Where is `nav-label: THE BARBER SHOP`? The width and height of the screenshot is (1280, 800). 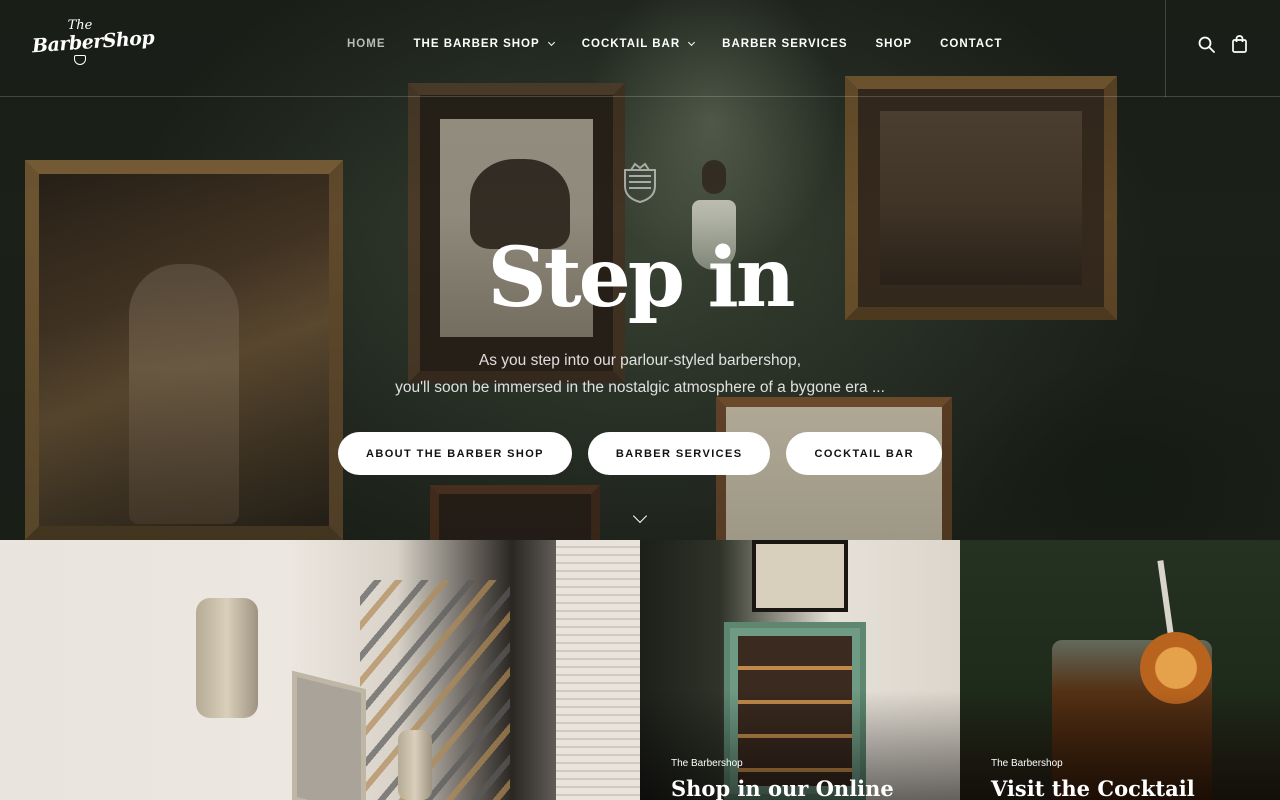 nav-label: THE BARBER SHOP is located at coordinates (476, 44).